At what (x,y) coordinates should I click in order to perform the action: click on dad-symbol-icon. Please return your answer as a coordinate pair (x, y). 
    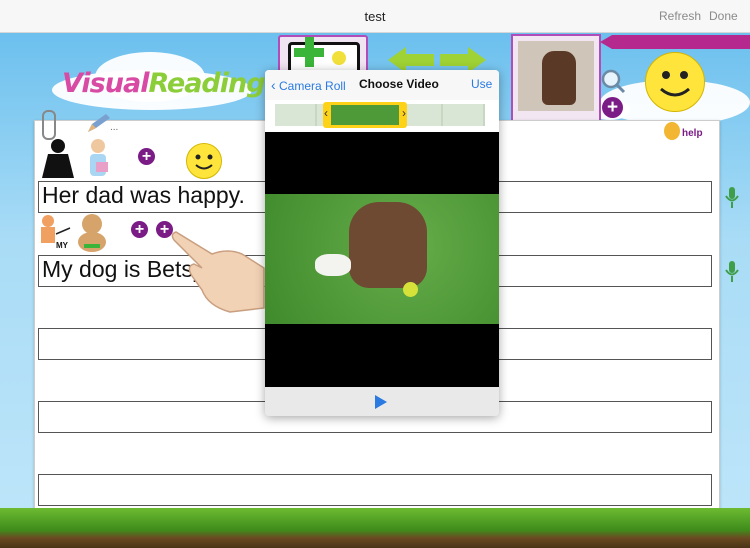
    Looking at the image, I should click on (99, 158).